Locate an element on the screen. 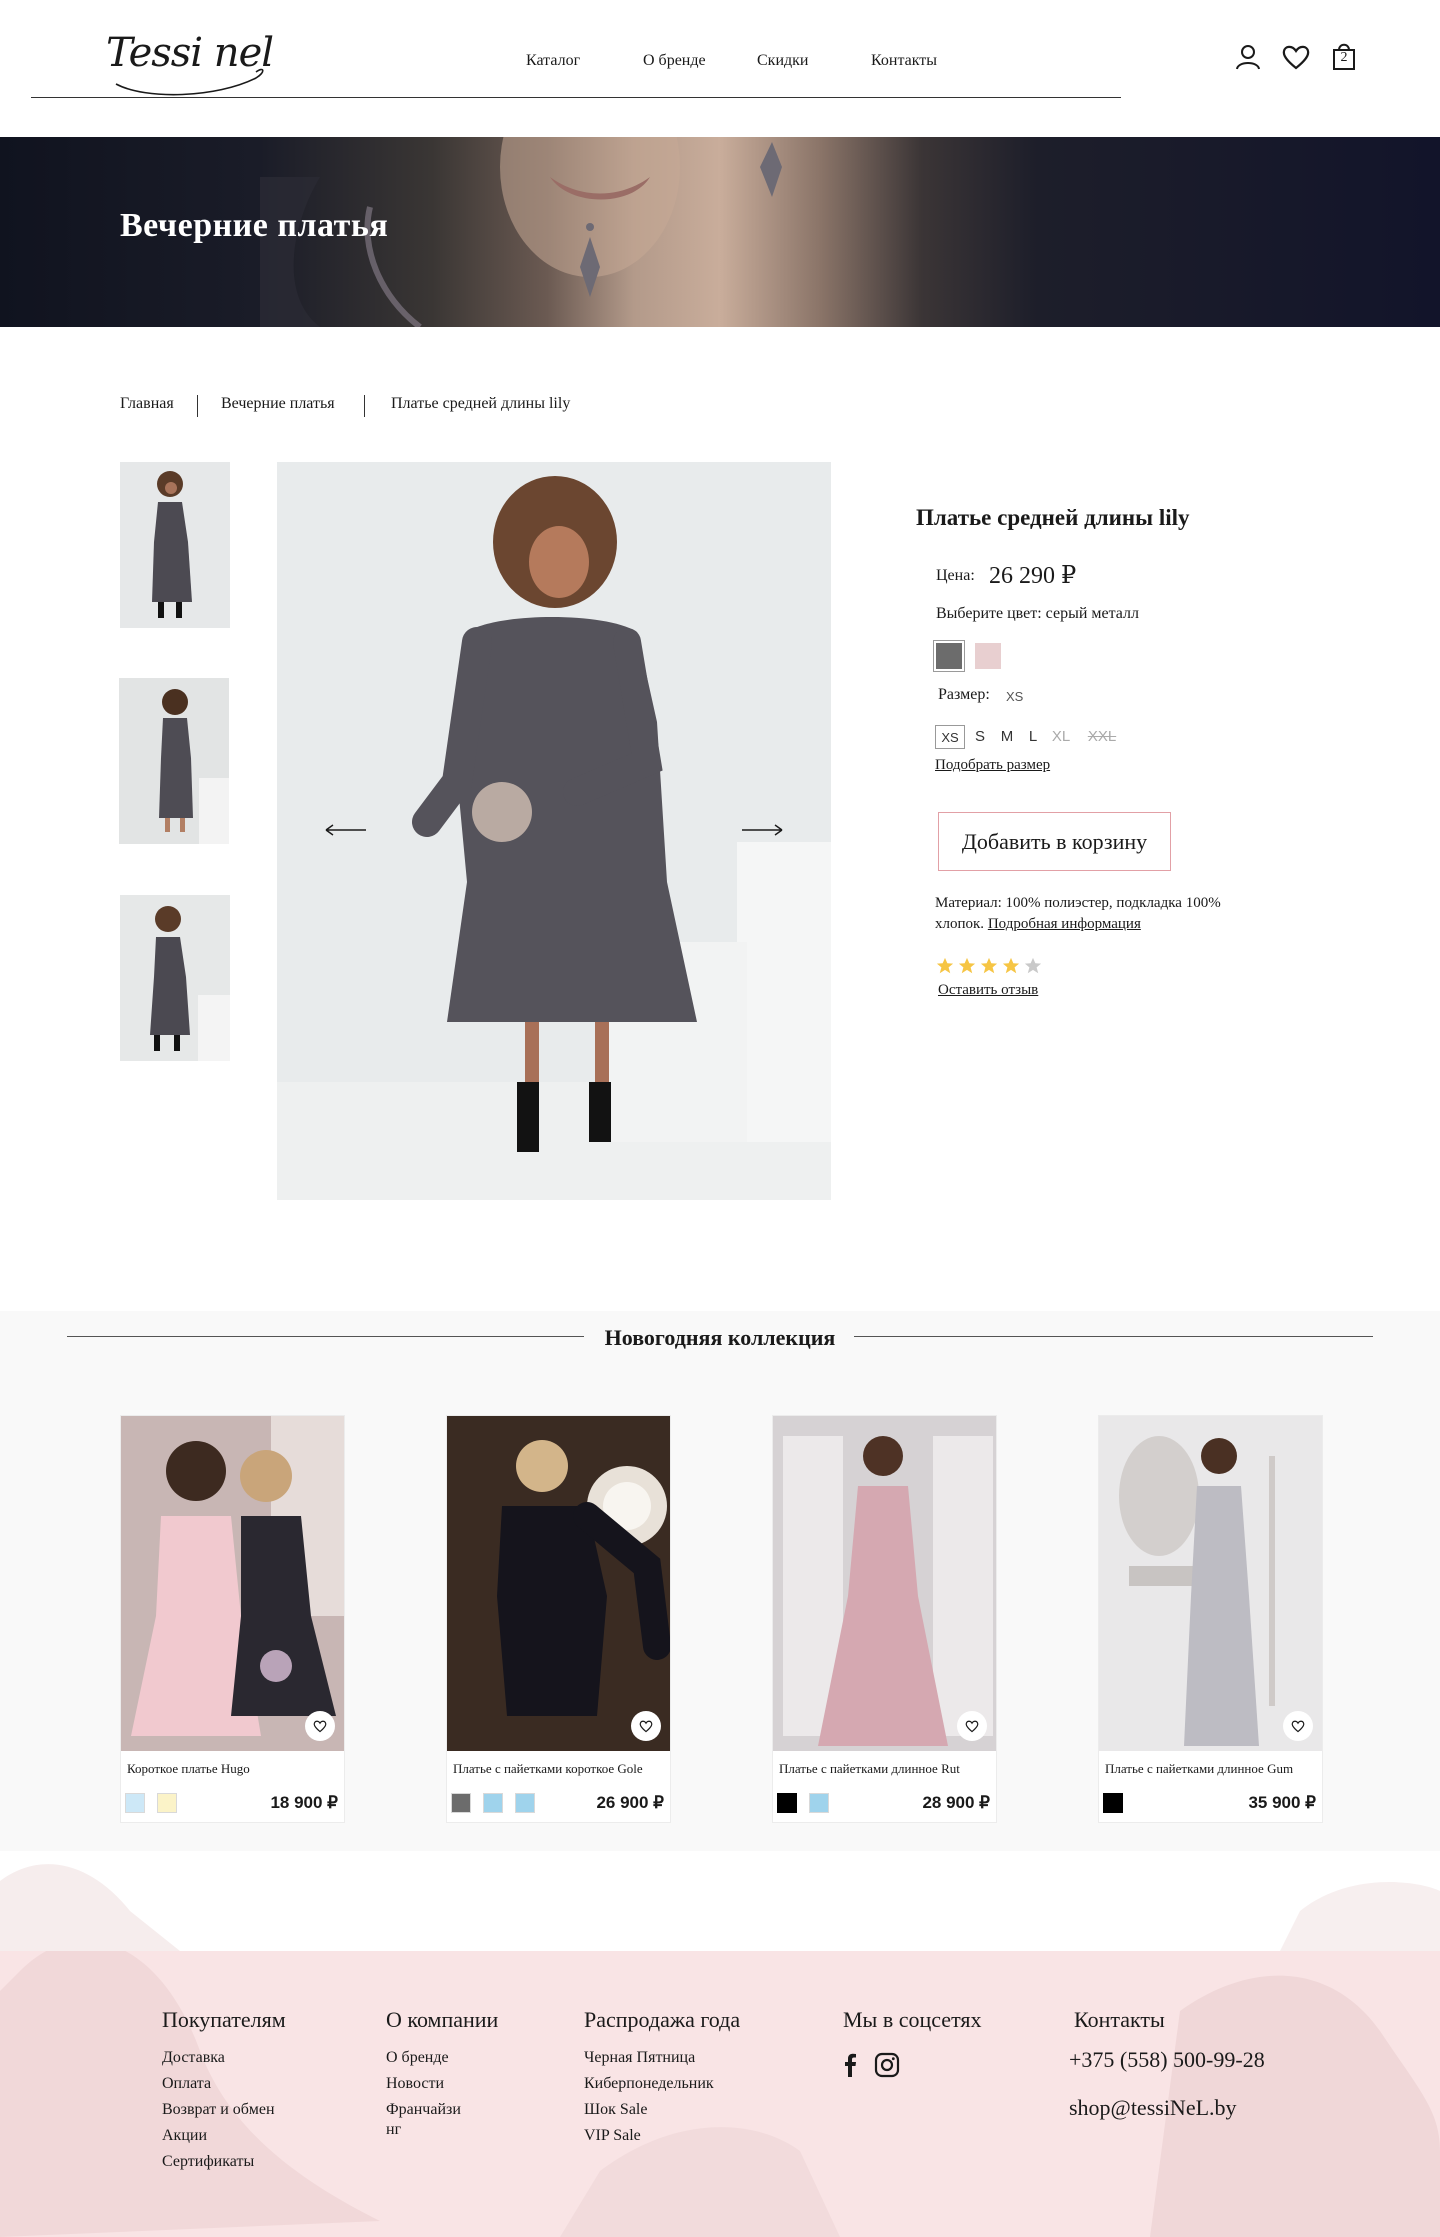 The width and height of the screenshot is (1440, 2237). footer-heading: О компании is located at coordinates (442, 2019).